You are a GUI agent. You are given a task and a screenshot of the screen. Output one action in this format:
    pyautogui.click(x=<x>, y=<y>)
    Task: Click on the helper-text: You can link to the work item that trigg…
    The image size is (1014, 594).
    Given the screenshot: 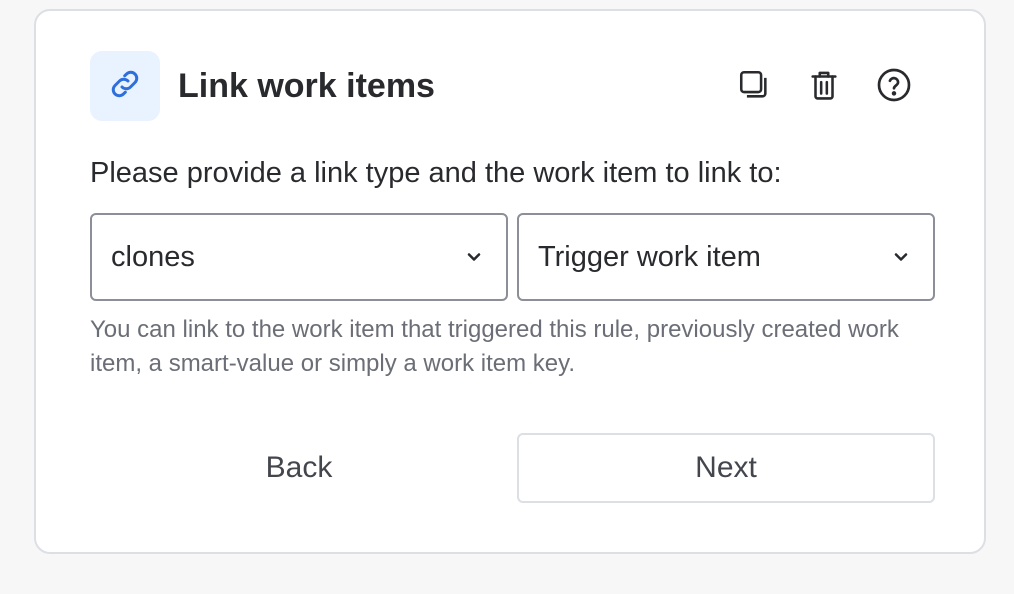 What is the action you would take?
    pyautogui.click(x=494, y=346)
    